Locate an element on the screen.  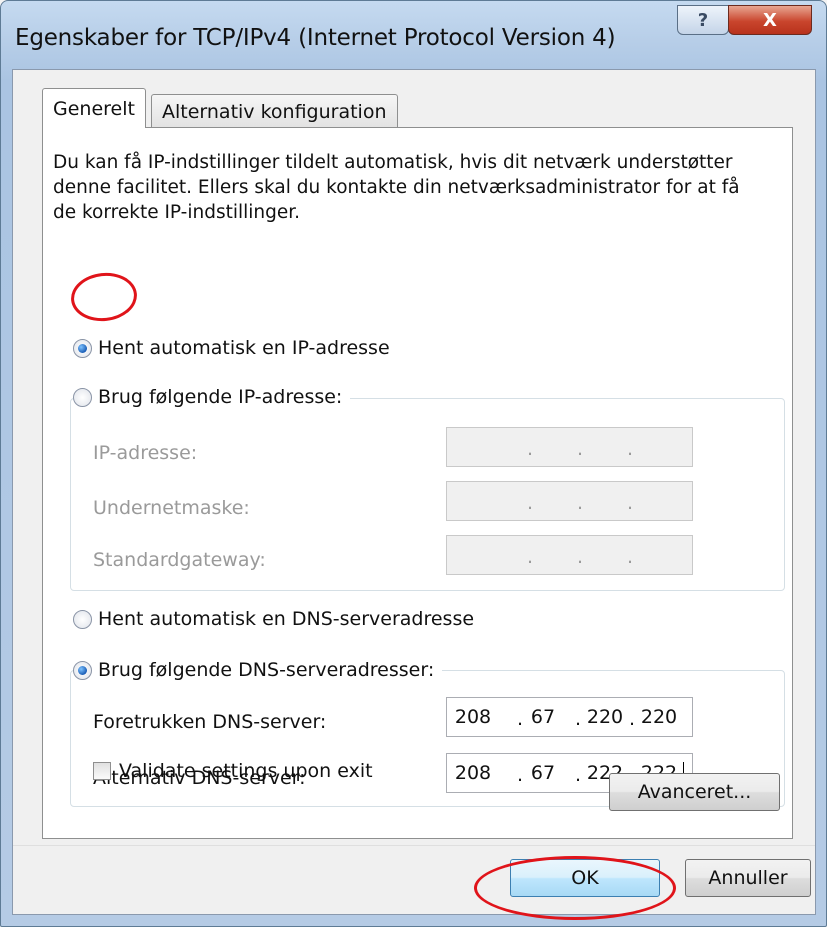
preferred-dns-octet-2: 67 is located at coordinates (543, 717).